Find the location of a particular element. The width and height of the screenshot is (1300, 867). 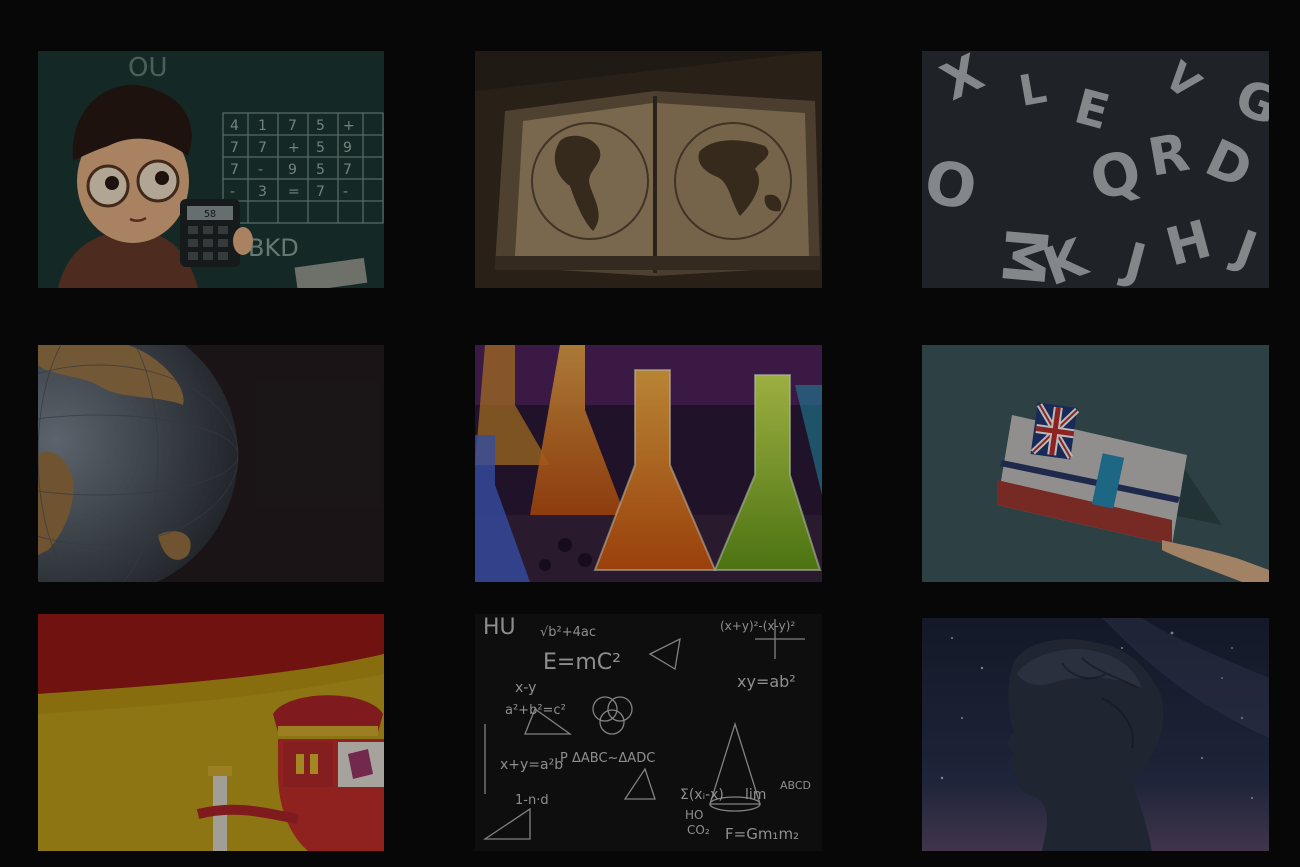

globe-photo is located at coordinates (211, 463).